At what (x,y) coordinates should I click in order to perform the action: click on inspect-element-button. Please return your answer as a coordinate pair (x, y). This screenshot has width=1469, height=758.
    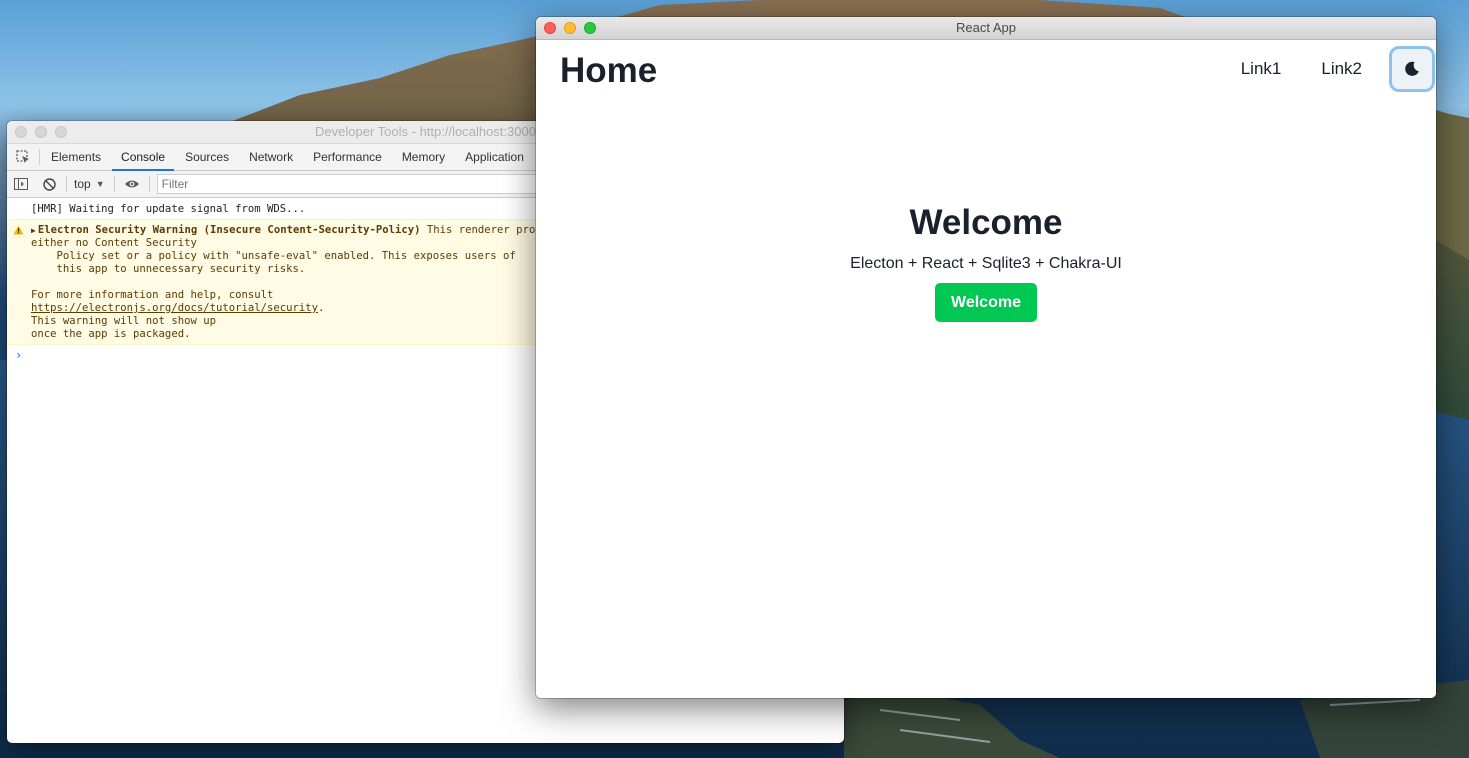
    Looking at the image, I should click on (23, 157).